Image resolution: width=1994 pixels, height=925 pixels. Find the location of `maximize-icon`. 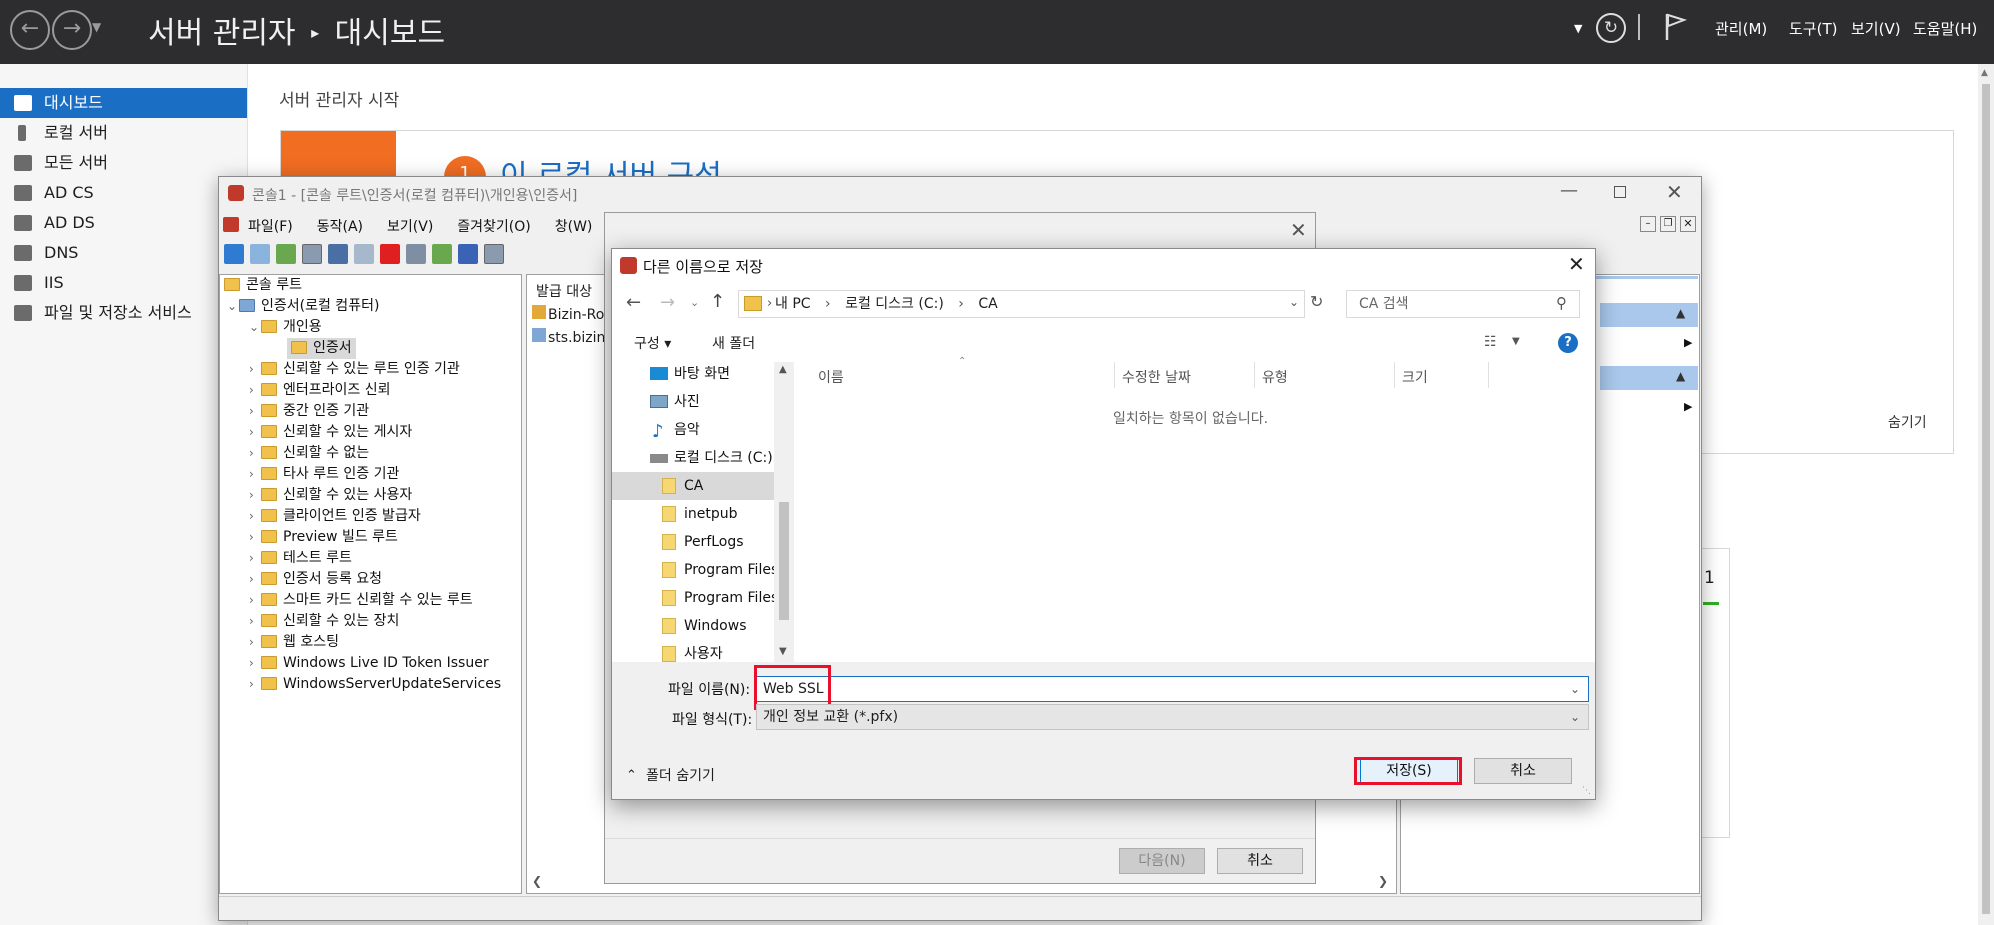

maximize-icon is located at coordinates (1620, 192).